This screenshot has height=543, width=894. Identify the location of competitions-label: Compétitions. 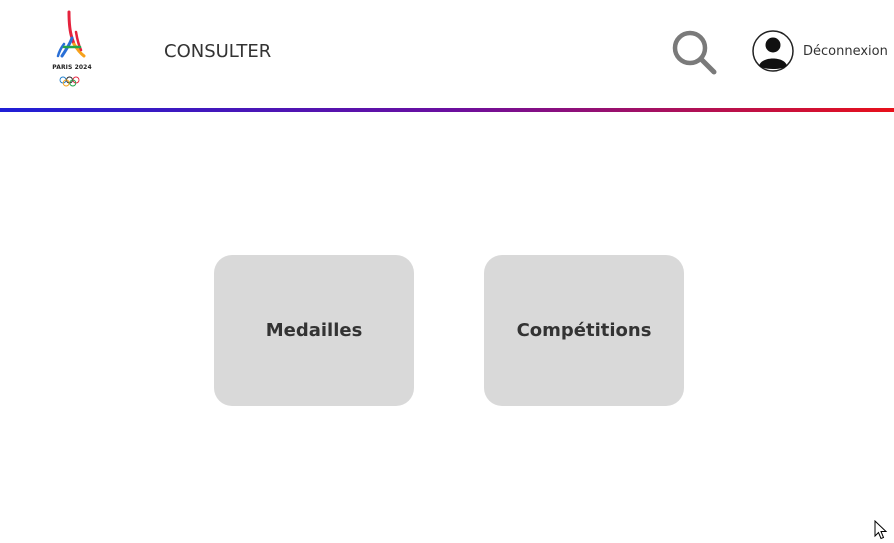
(584, 330).